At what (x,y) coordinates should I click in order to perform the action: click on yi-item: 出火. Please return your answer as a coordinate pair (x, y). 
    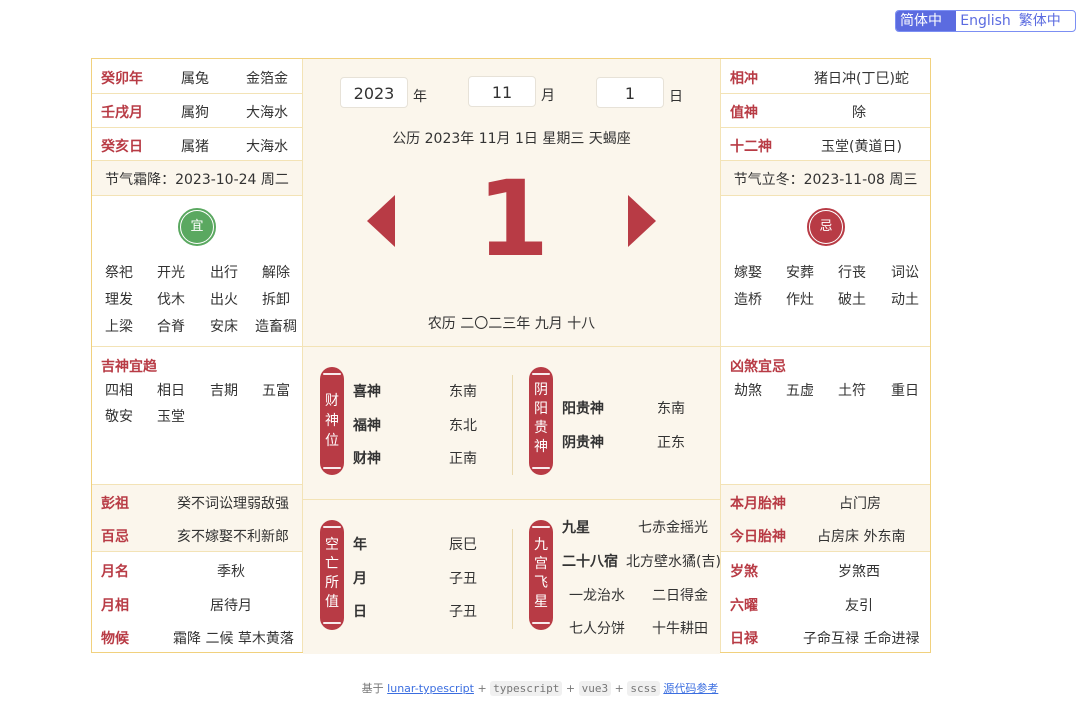
    Looking at the image, I should click on (224, 300).